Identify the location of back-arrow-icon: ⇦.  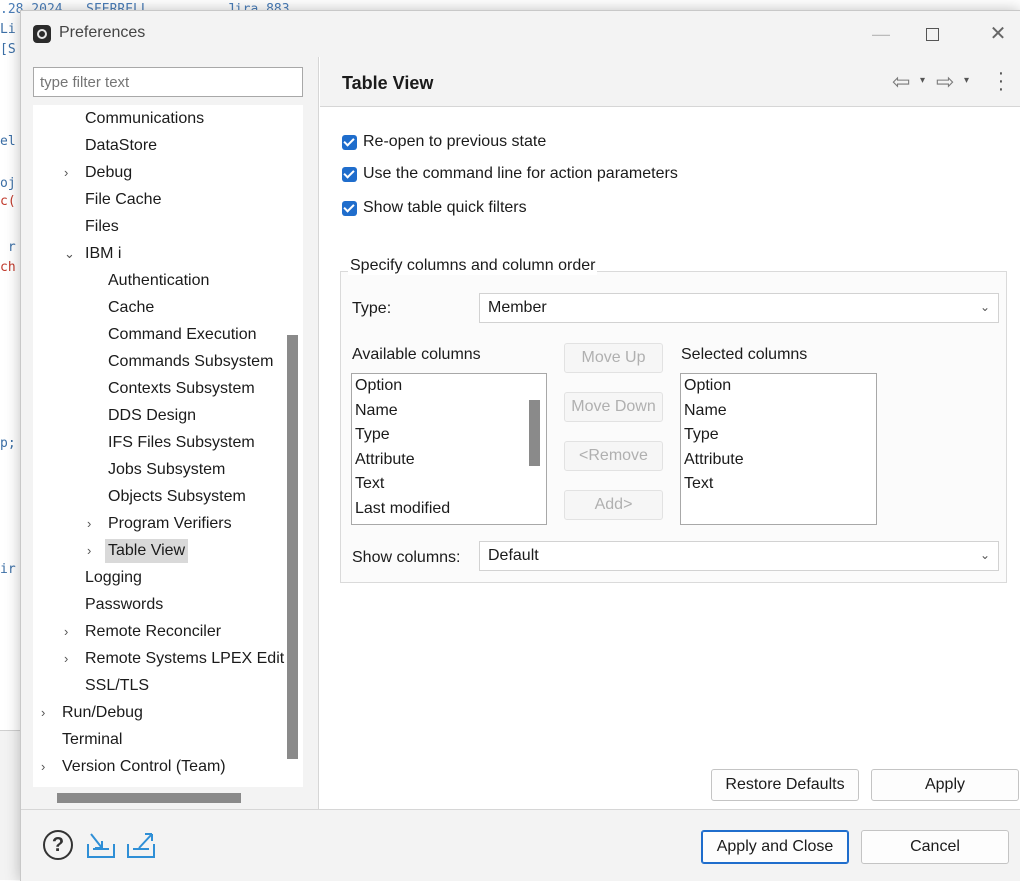
(901, 82).